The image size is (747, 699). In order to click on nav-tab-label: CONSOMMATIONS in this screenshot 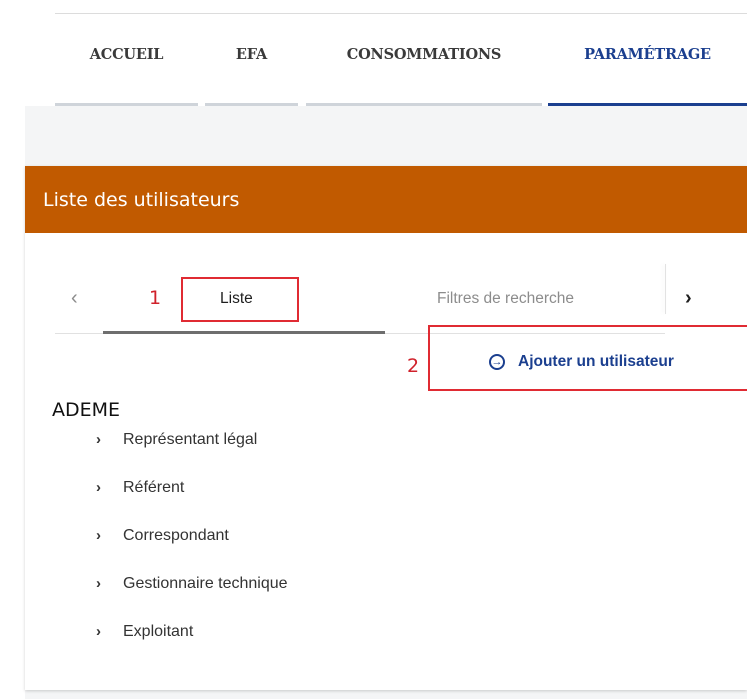, I will do `click(424, 54)`.